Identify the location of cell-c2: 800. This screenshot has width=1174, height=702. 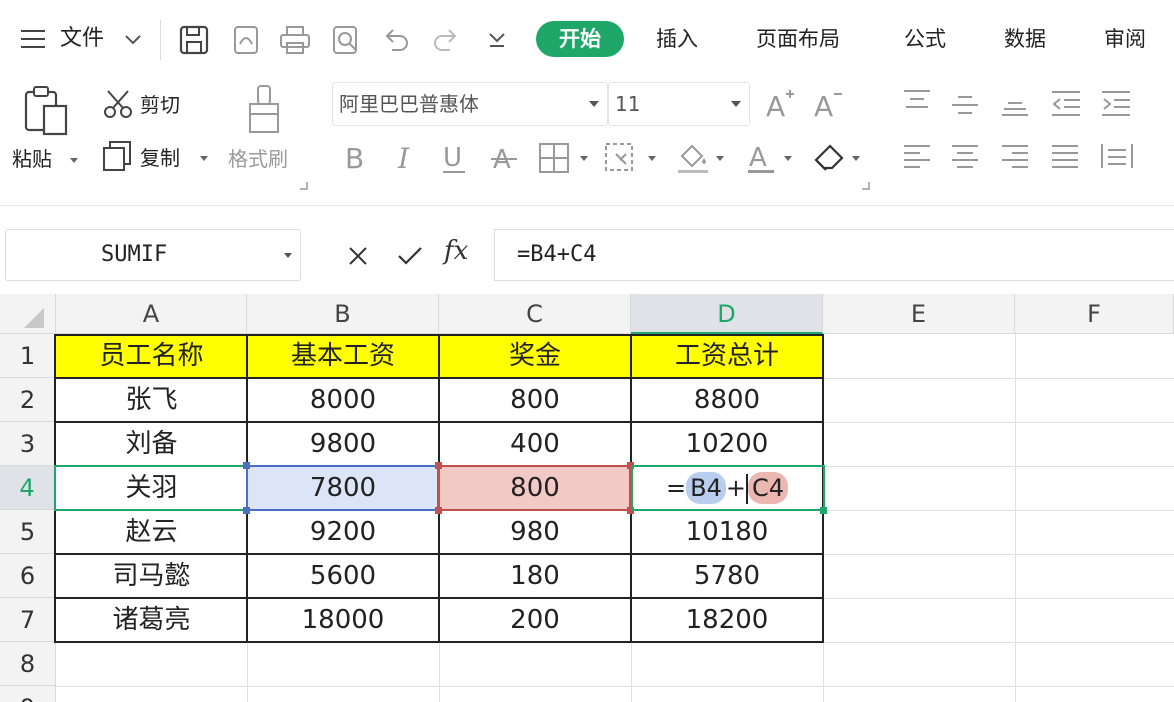
(535, 400).